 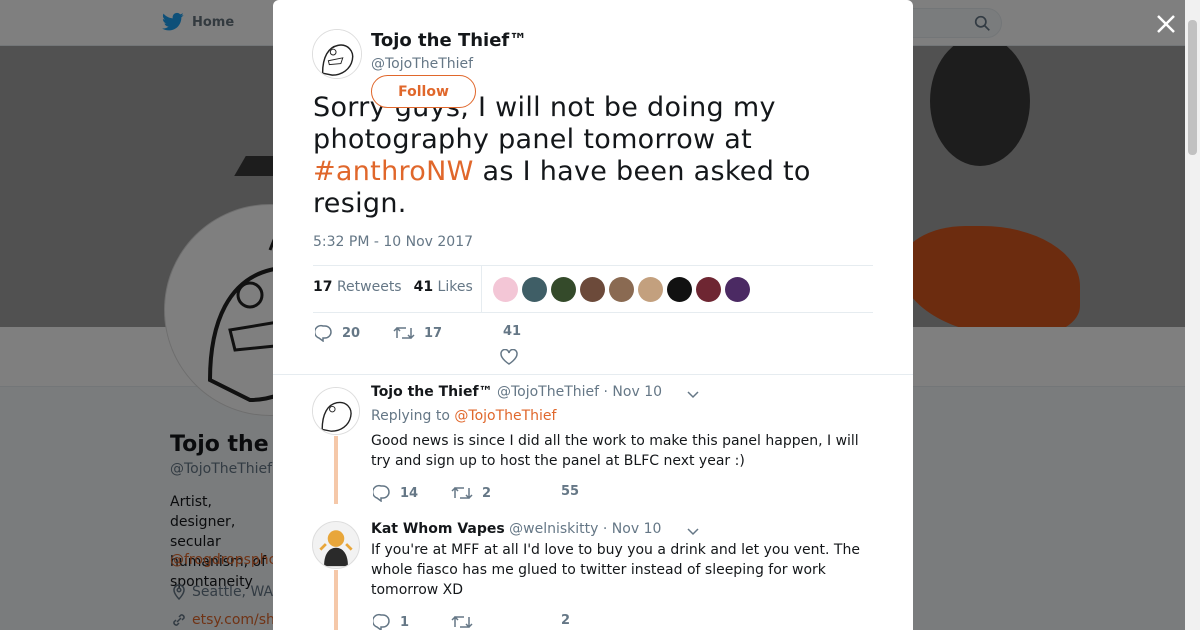 I want to click on likes-stat: 41 Likes, so click(x=443, y=287).